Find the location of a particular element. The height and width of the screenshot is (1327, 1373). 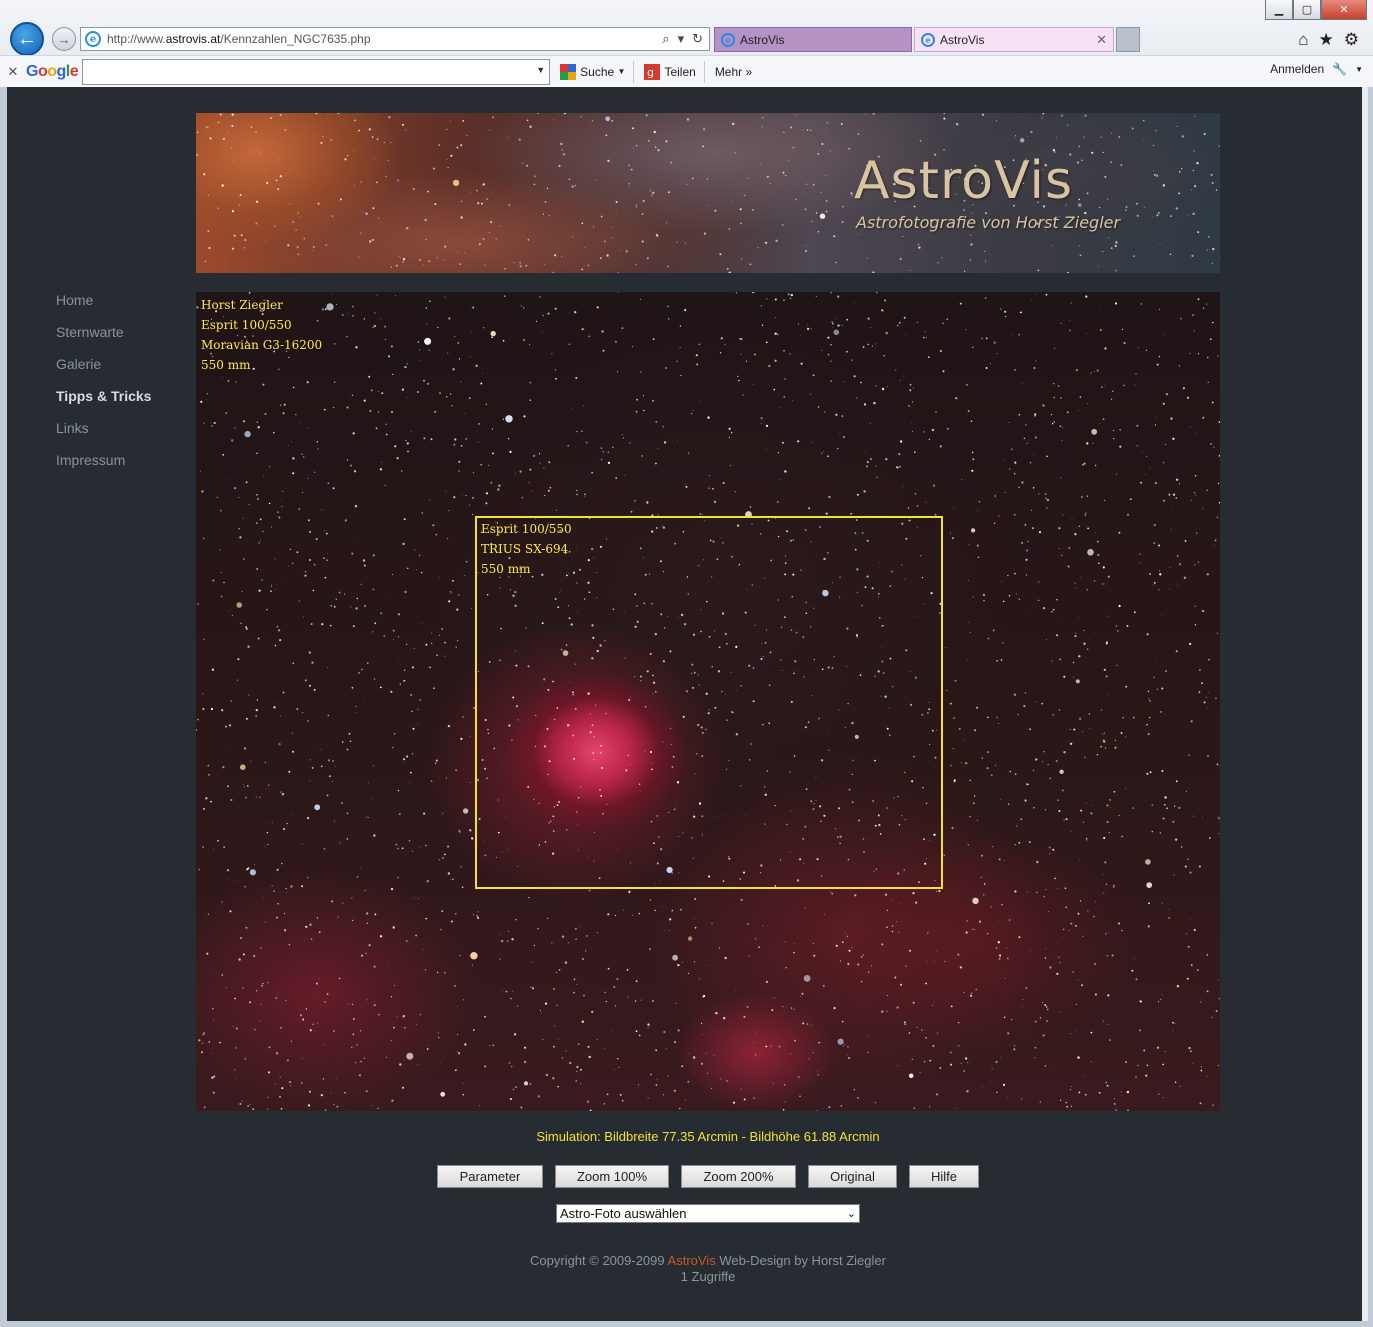

simulation-overlay: Esprit 100/550 TRIUS SX-694 550 mm is located at coordinates (526, 549).